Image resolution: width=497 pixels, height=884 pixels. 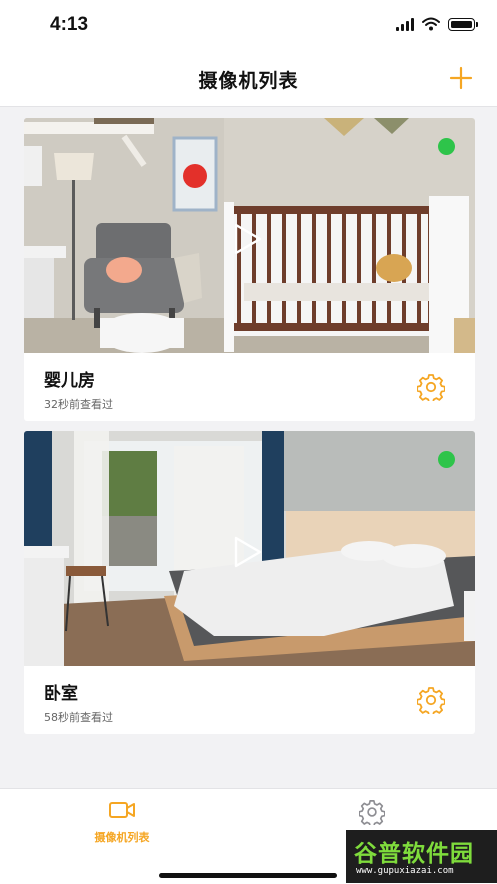 I want to click on video-camera-icon, so click(x=122, y=810).